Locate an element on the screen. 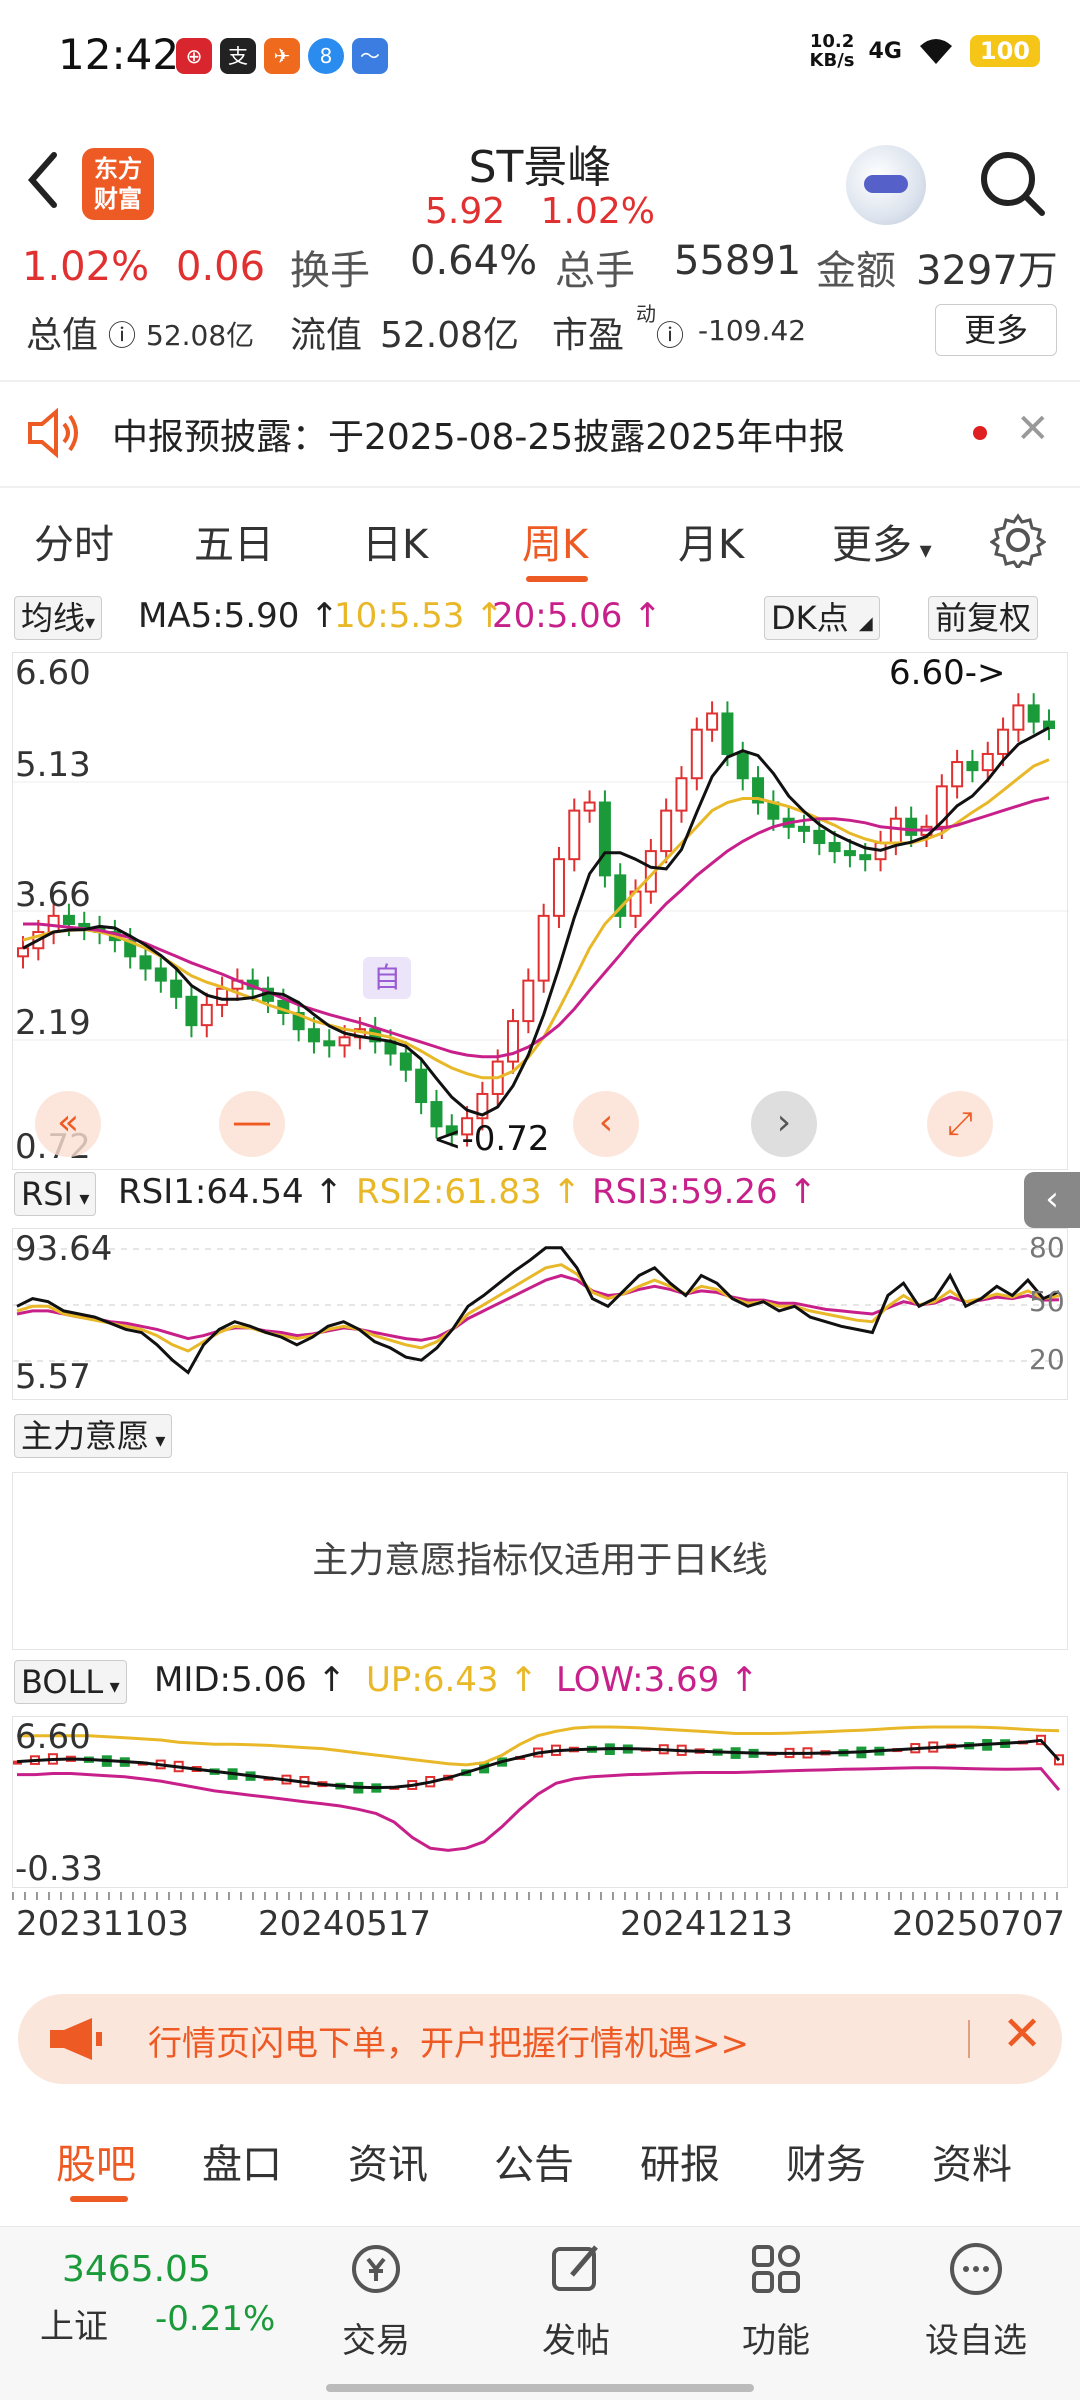 The width and height of the screenshot is (1080, 2400). stock-app-icon: 〜 is located at coordinates (370, 56).